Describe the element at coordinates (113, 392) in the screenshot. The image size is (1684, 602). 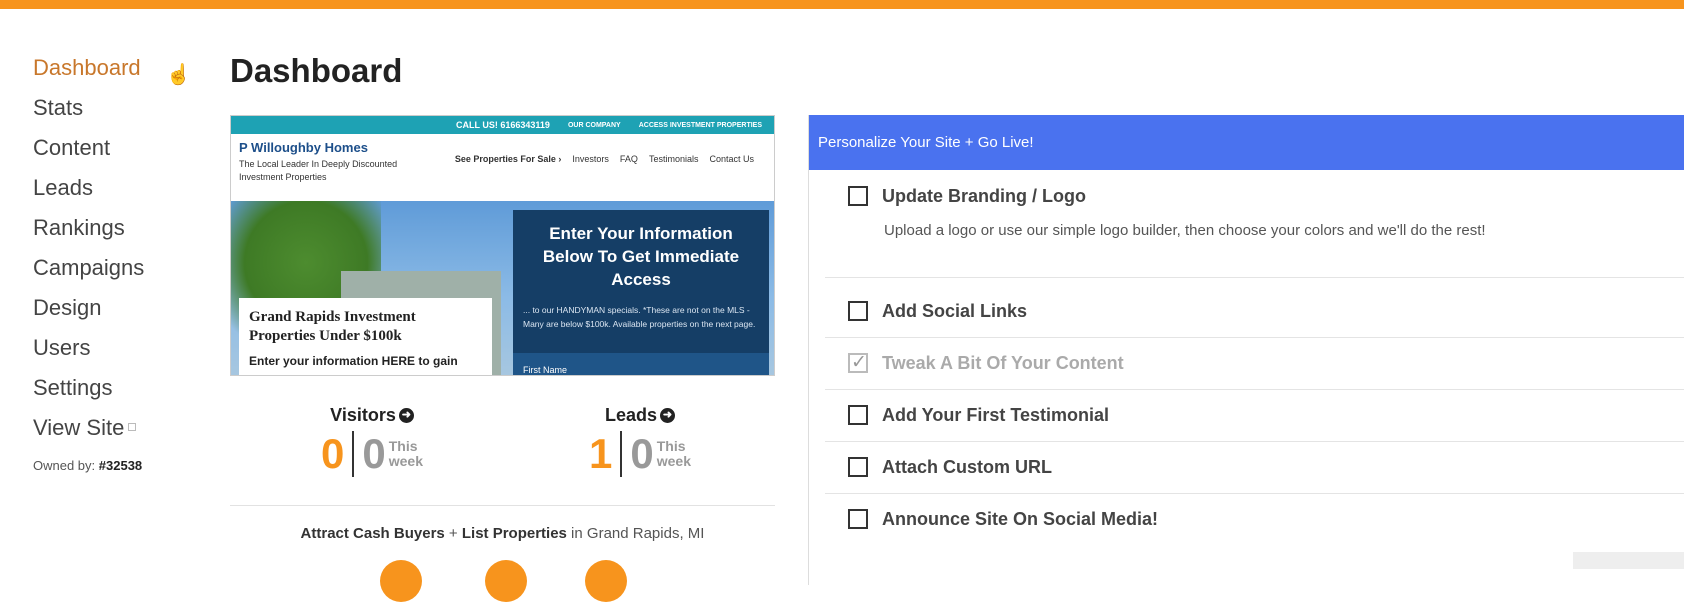
I see `sidebar-item-settings: Settings` at that location.